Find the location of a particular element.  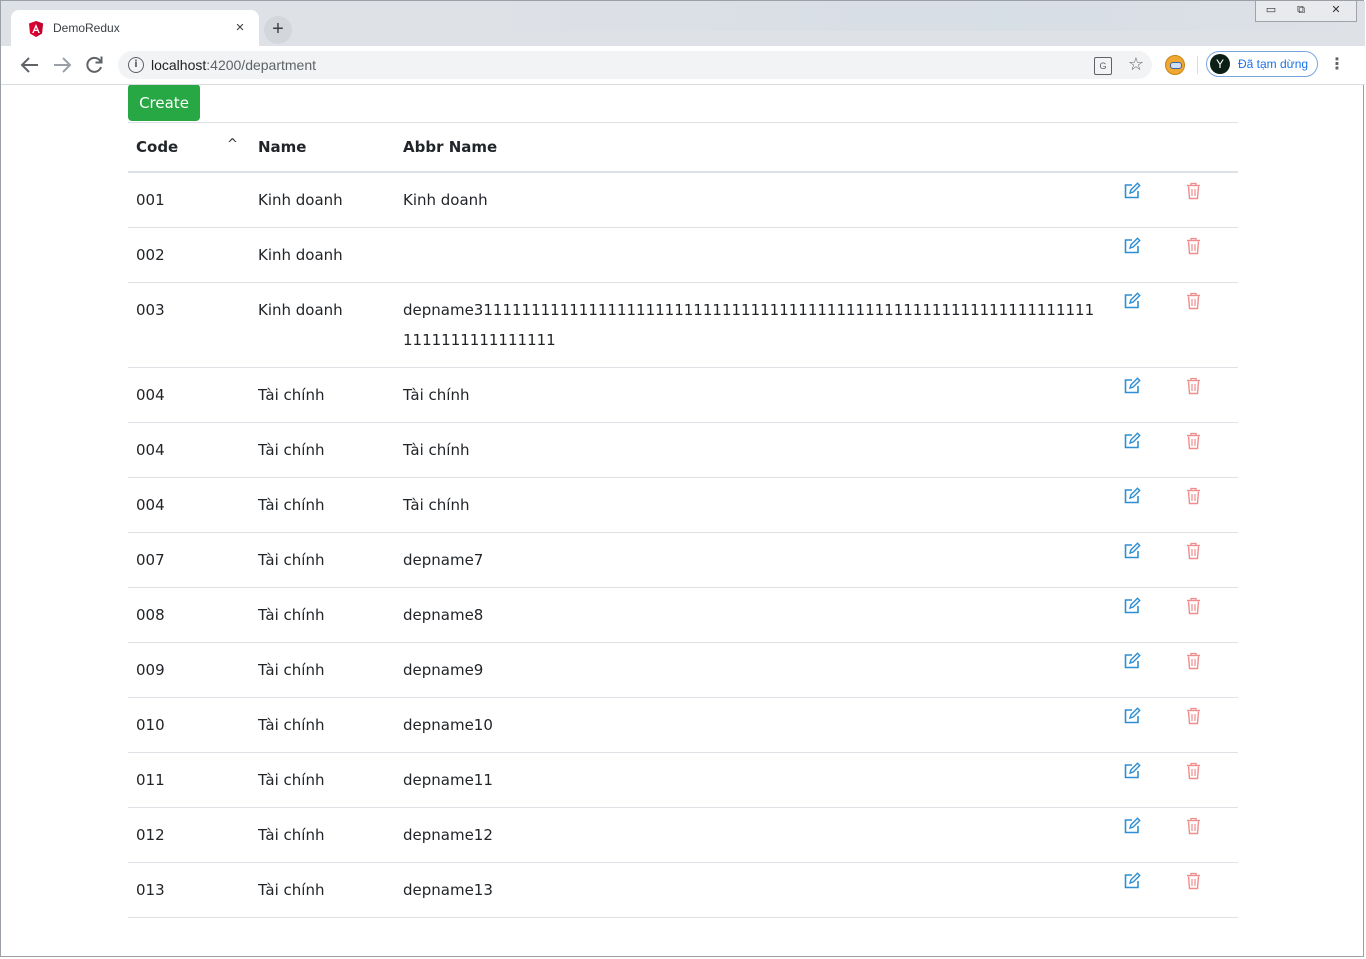

cell-code: 010 is located at coordinates (150, 725).